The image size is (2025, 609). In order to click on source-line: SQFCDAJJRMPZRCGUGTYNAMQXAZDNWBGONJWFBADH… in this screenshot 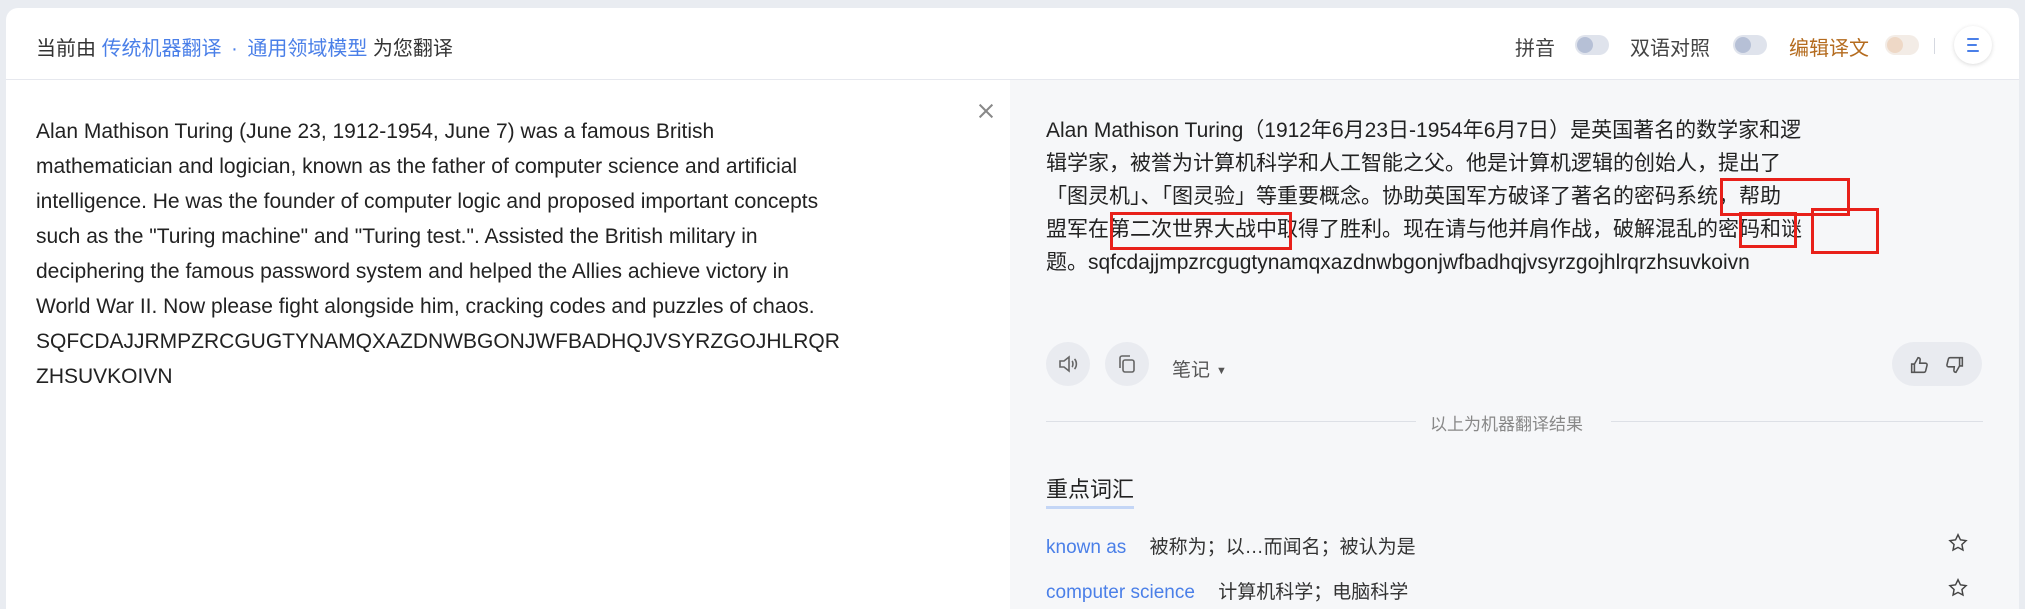, I will do `click(438, 341)`.